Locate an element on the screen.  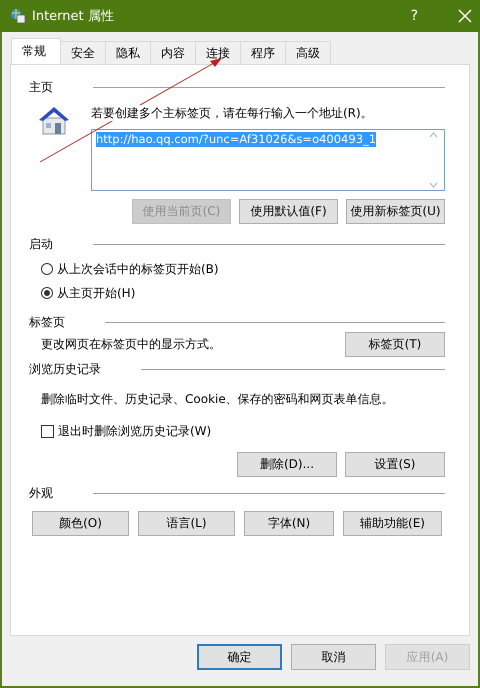
checkbox-label: 退出时删除浏览历史记录(W) is located at coordinates (135, 431).